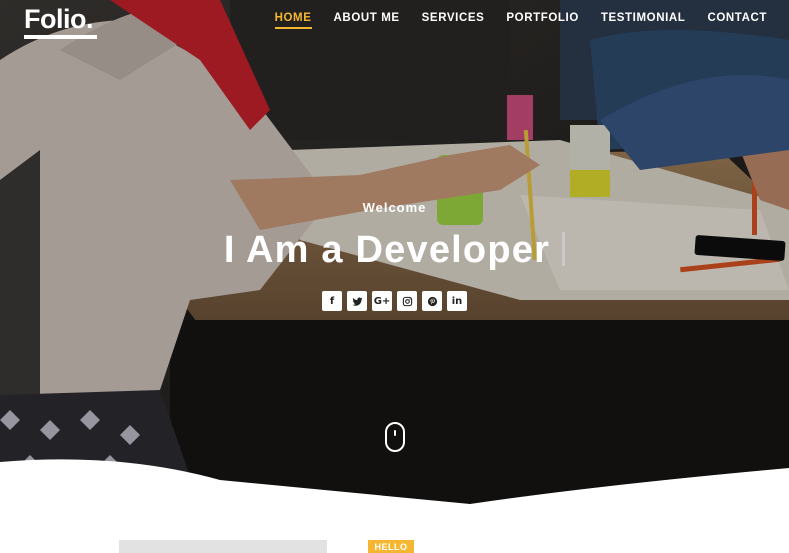  I want to click on google-plus-glyph: G+, so click(382, 301).